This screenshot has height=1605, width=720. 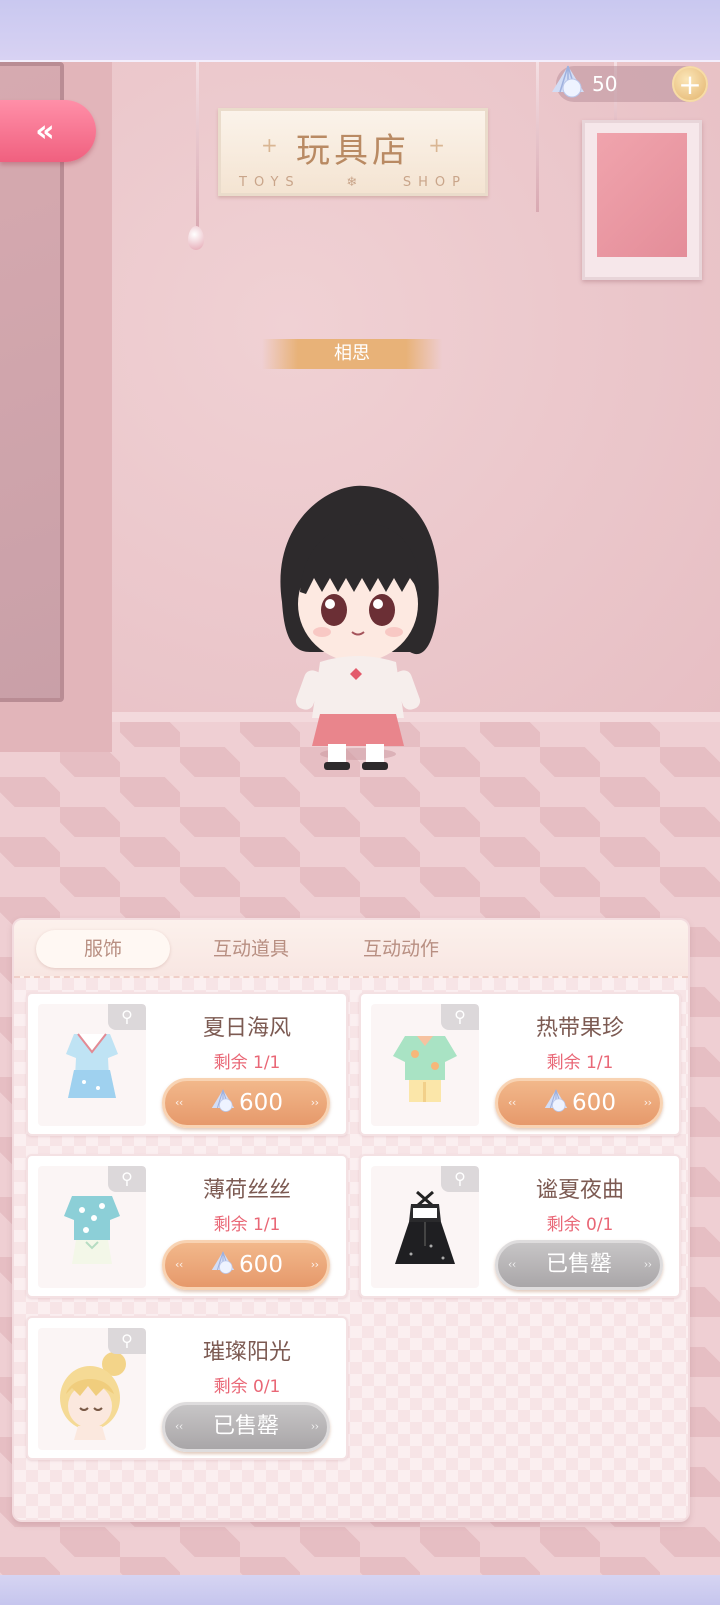 I want to click on shop-item-card: ⚲ 璀璨阳光 剩余 0/1 ‹ ‹ 已售罄 › ›, so click(x=187, y=1388).